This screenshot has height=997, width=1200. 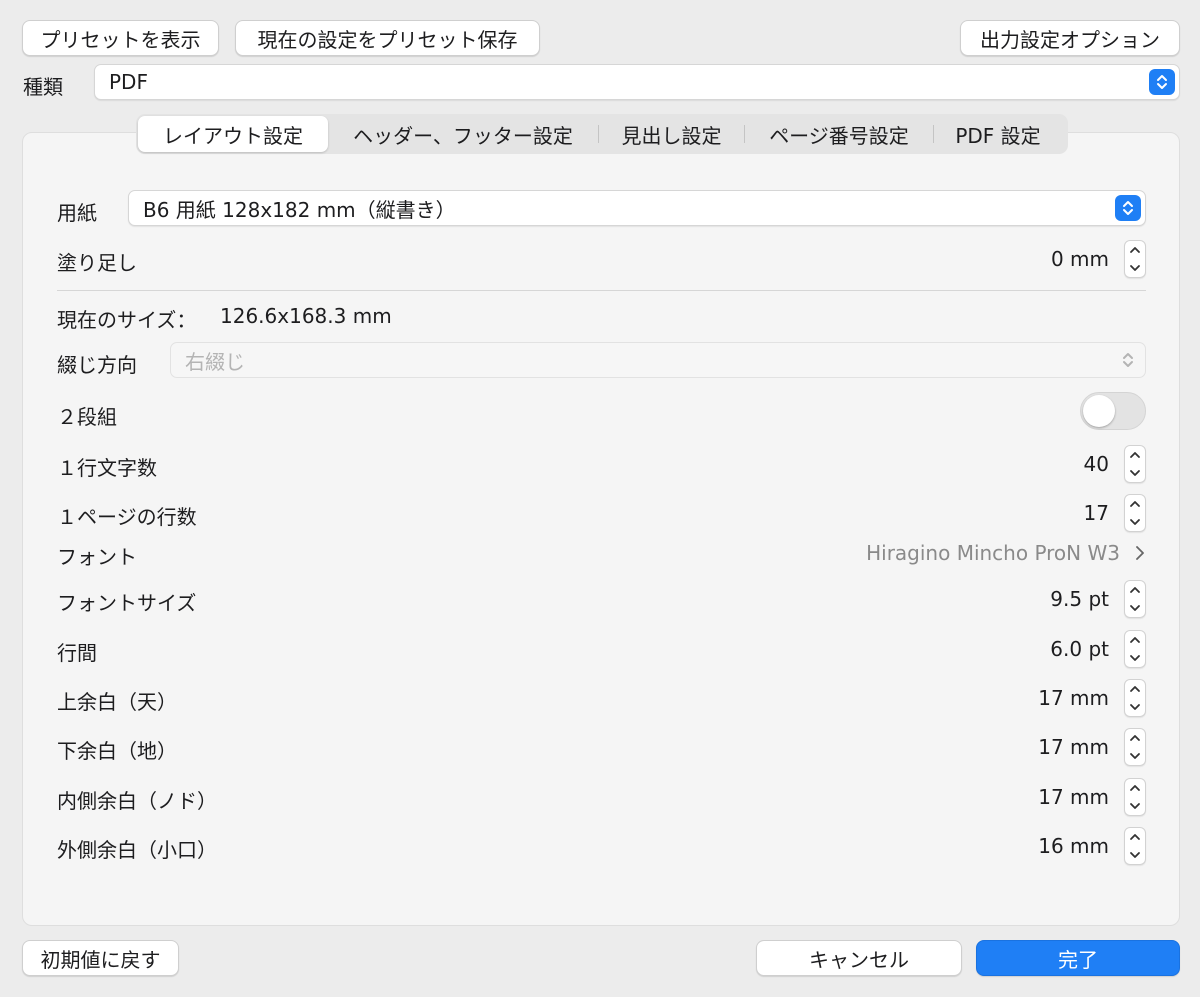 What do you see at coordinates (1135, 649) in the screenshot?
I see `line-spacing-stepper` at bounding box center [1135, 649].